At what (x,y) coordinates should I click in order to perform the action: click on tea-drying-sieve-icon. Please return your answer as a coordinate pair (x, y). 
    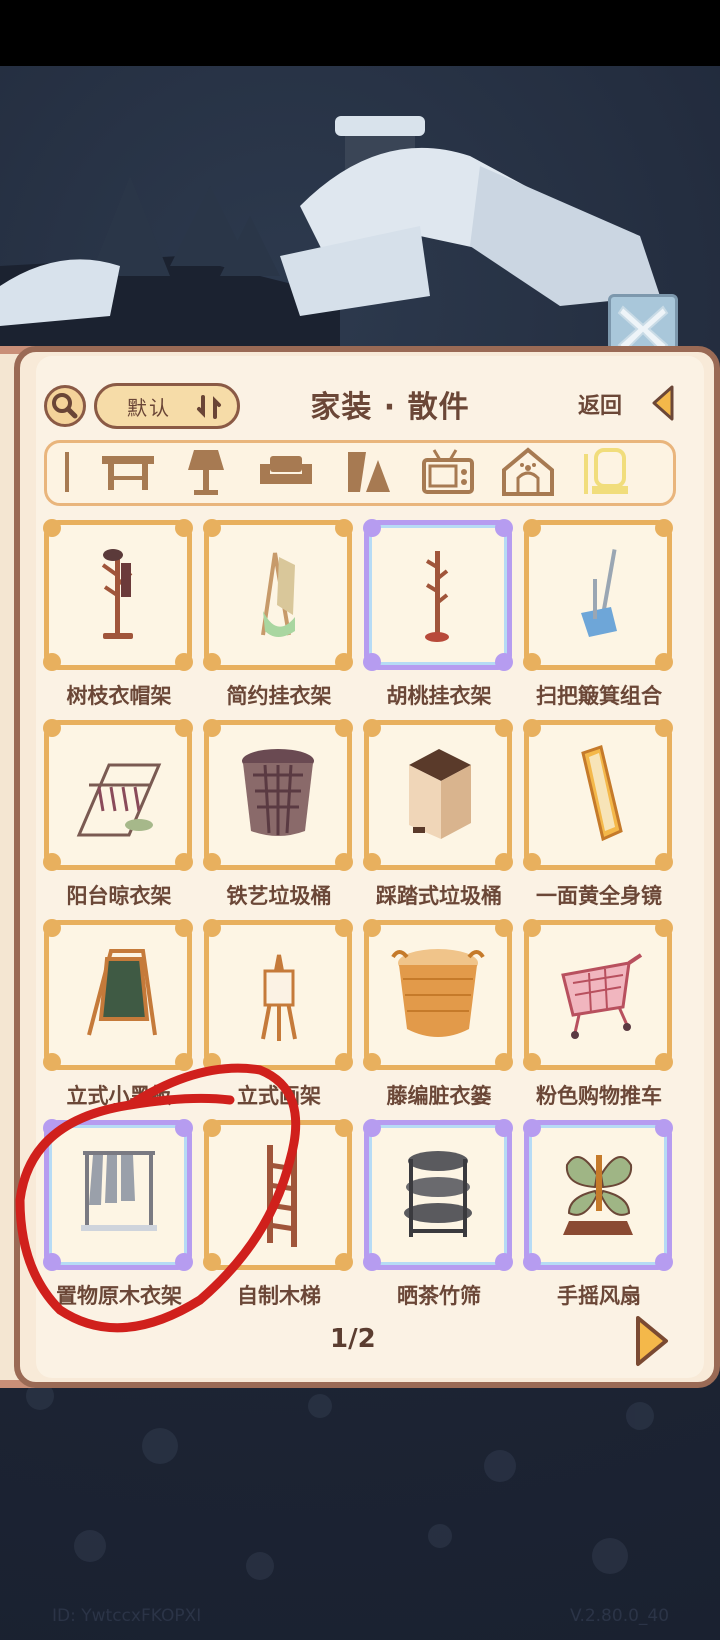
    Looking at the image, I should click on (438, 1194).